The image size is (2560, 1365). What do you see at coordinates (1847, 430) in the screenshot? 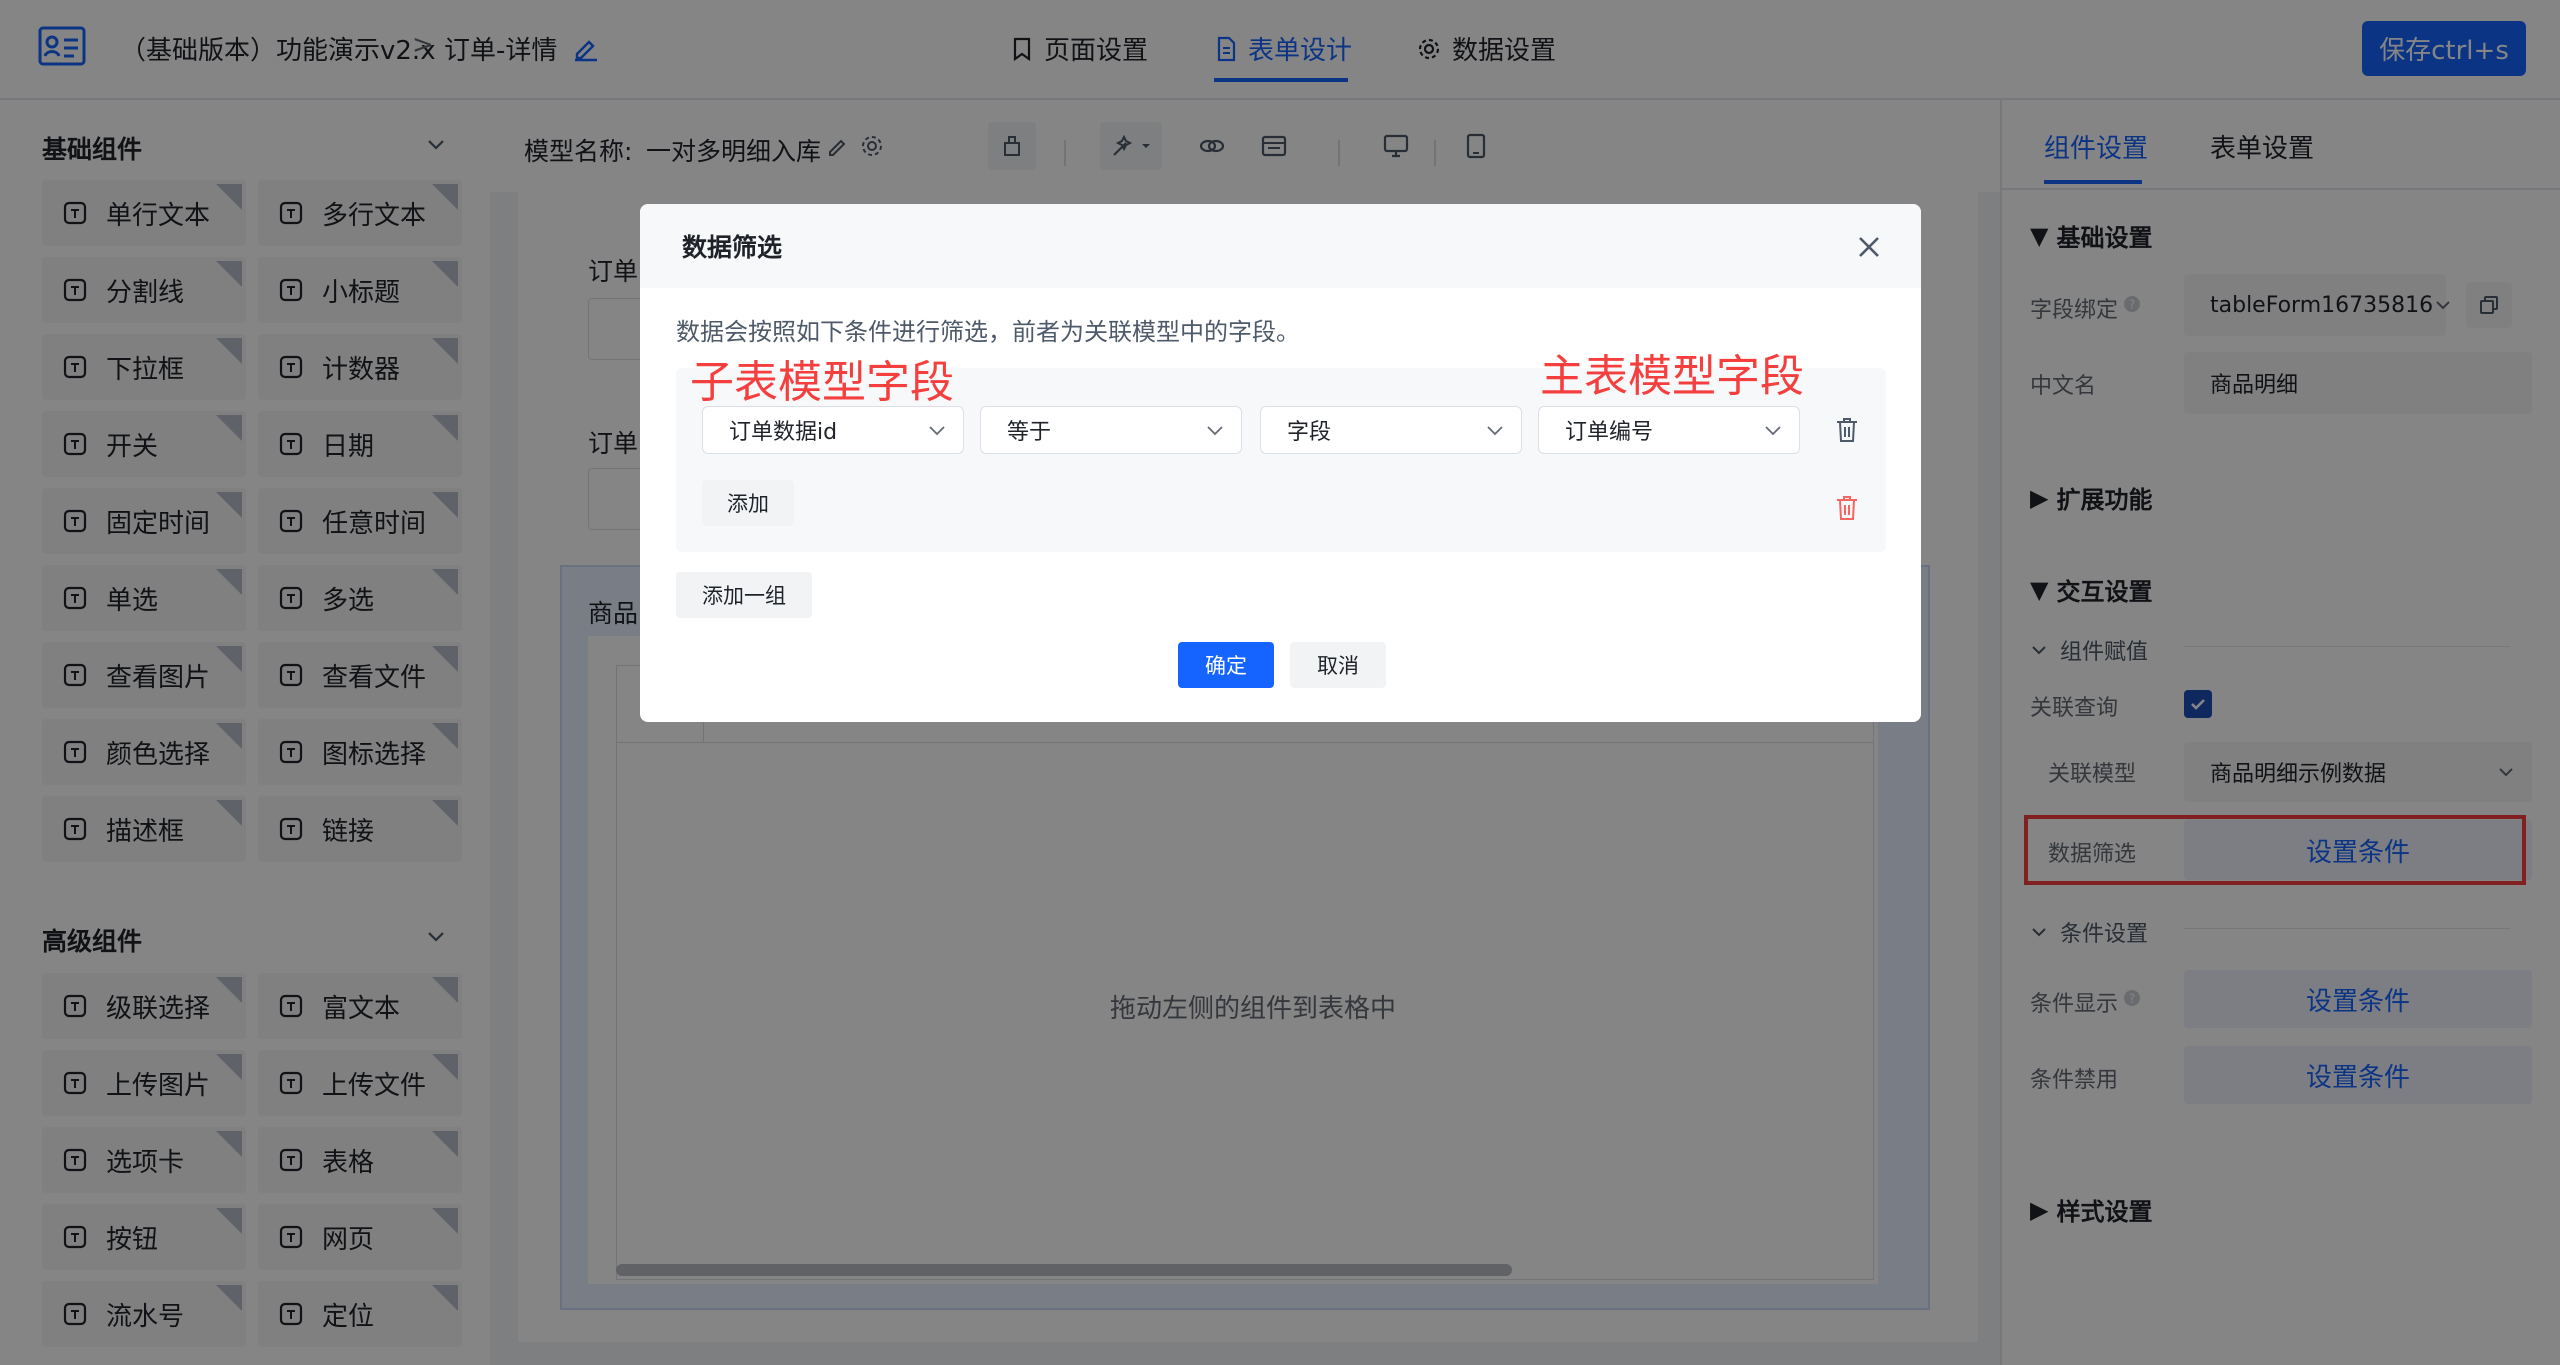
I see `delete-row-icon` at bounding box center [1847, 430].